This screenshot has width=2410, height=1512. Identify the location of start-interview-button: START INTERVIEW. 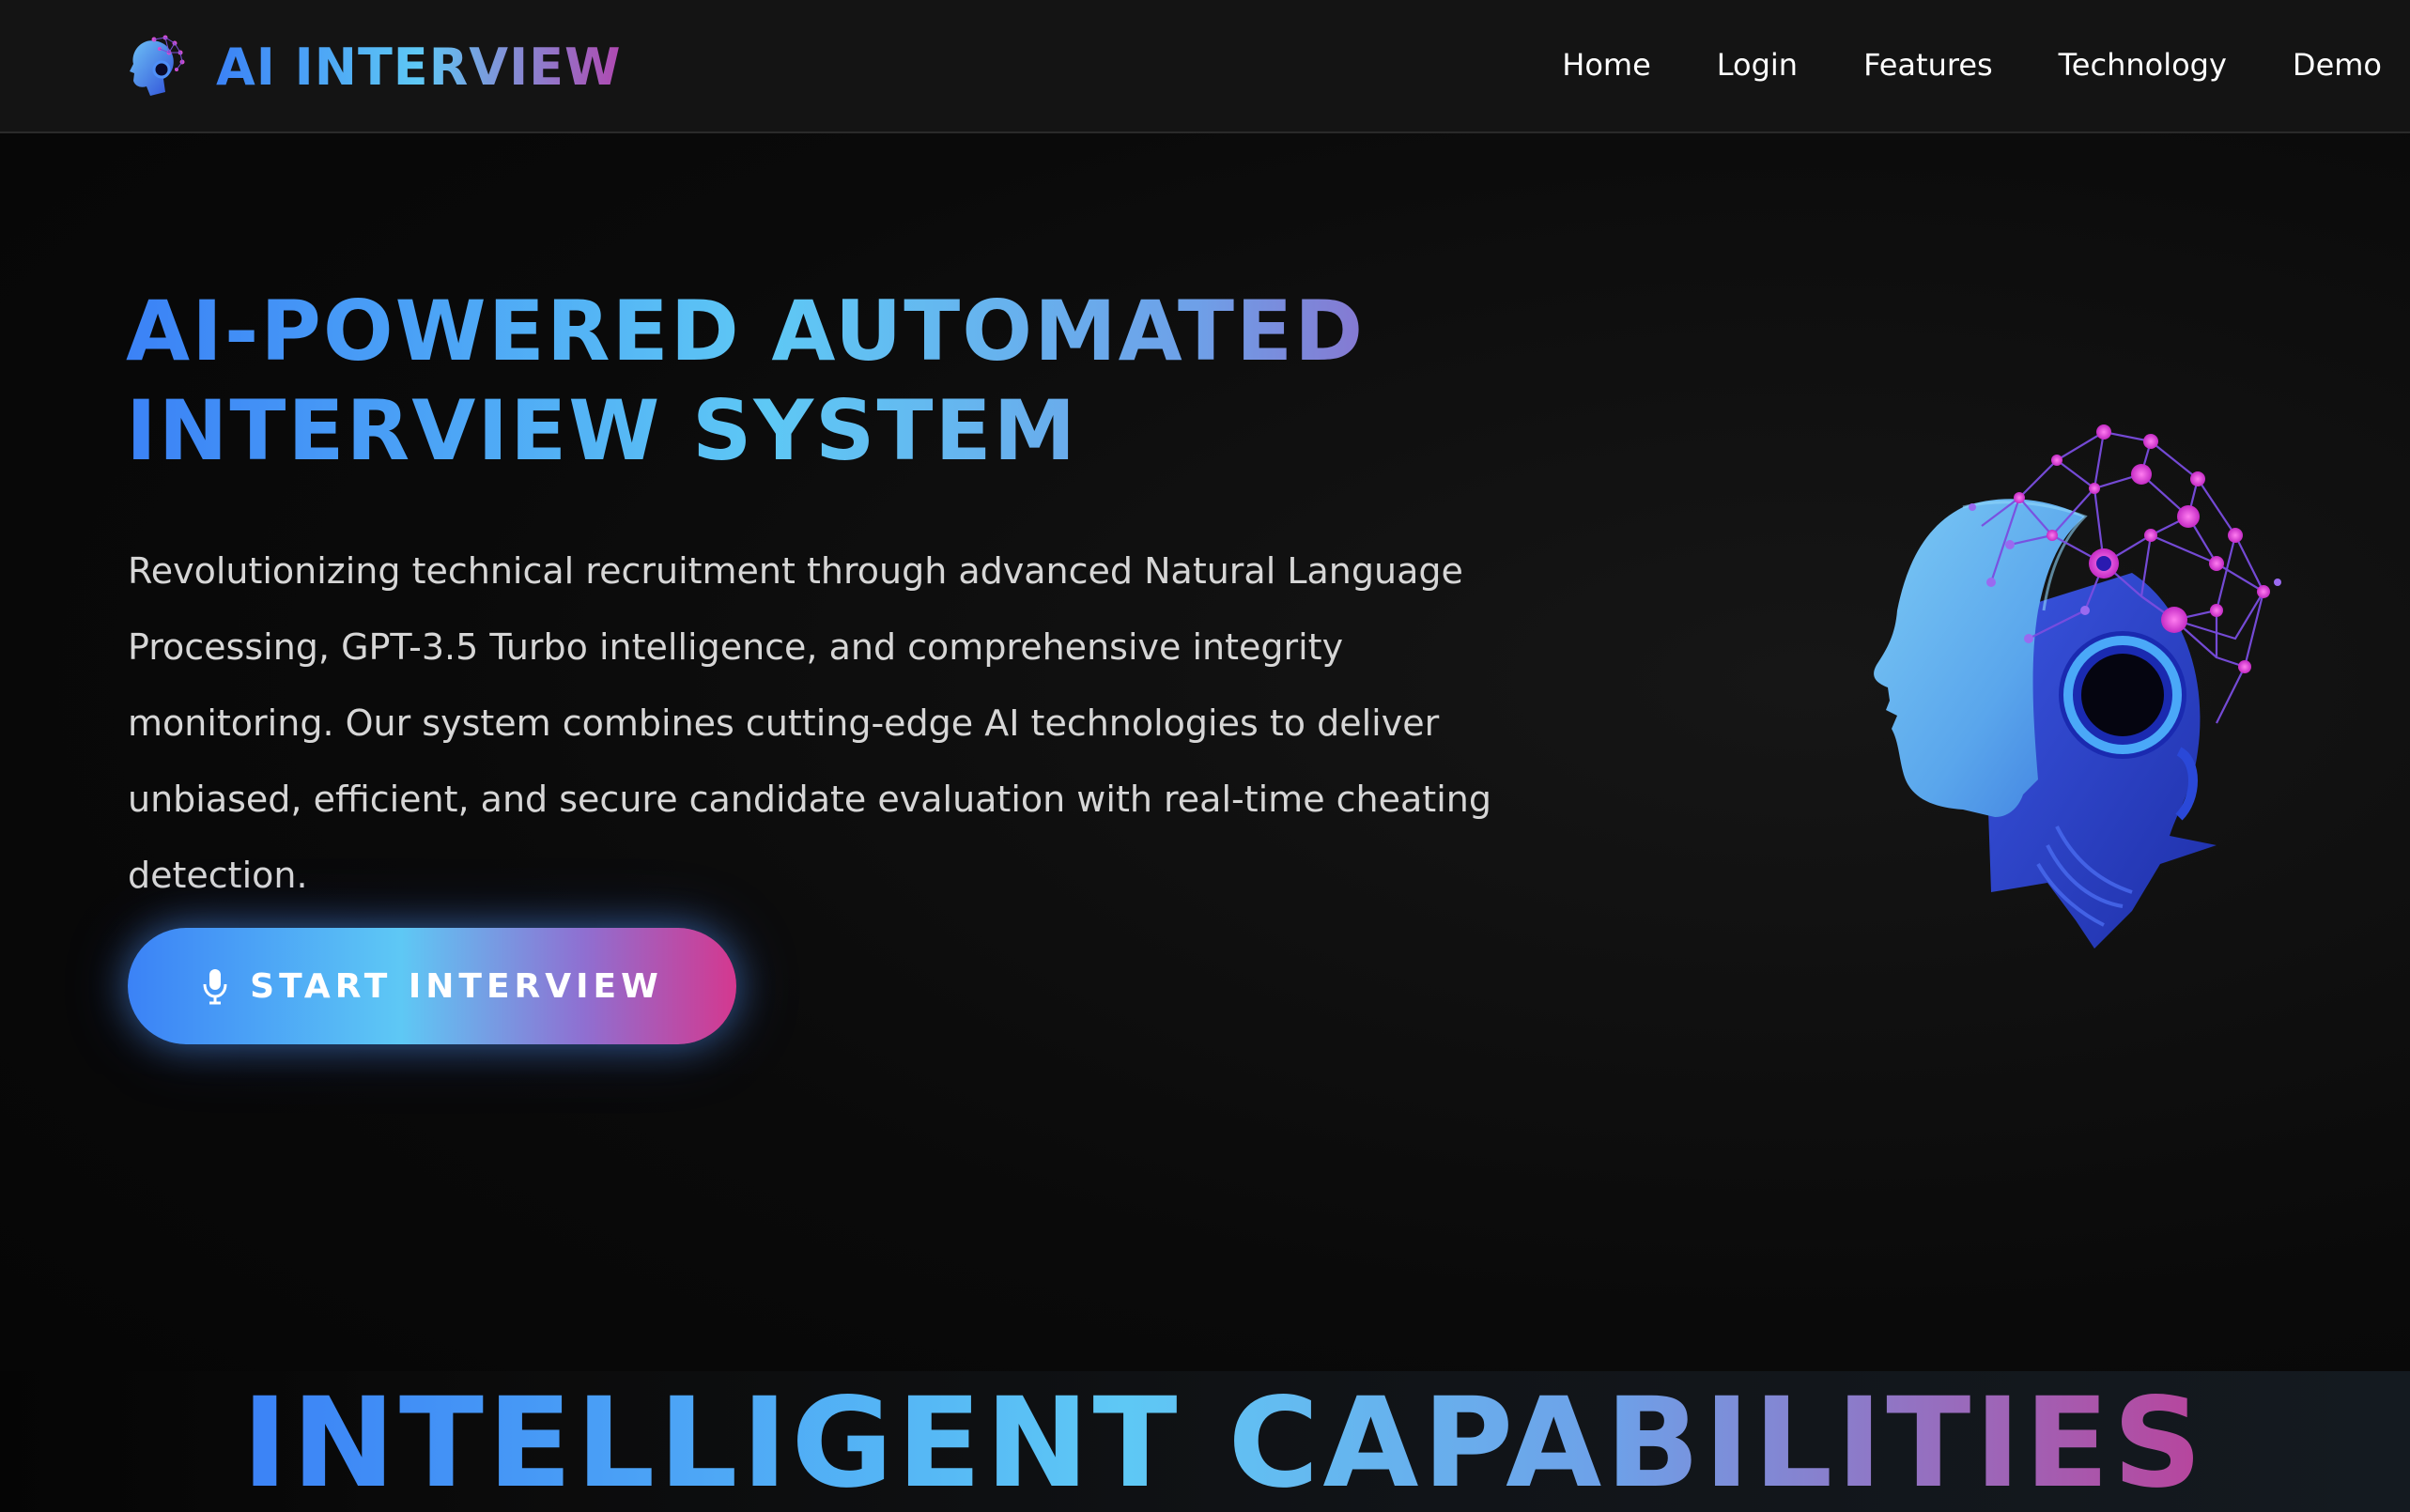
(432, 986).